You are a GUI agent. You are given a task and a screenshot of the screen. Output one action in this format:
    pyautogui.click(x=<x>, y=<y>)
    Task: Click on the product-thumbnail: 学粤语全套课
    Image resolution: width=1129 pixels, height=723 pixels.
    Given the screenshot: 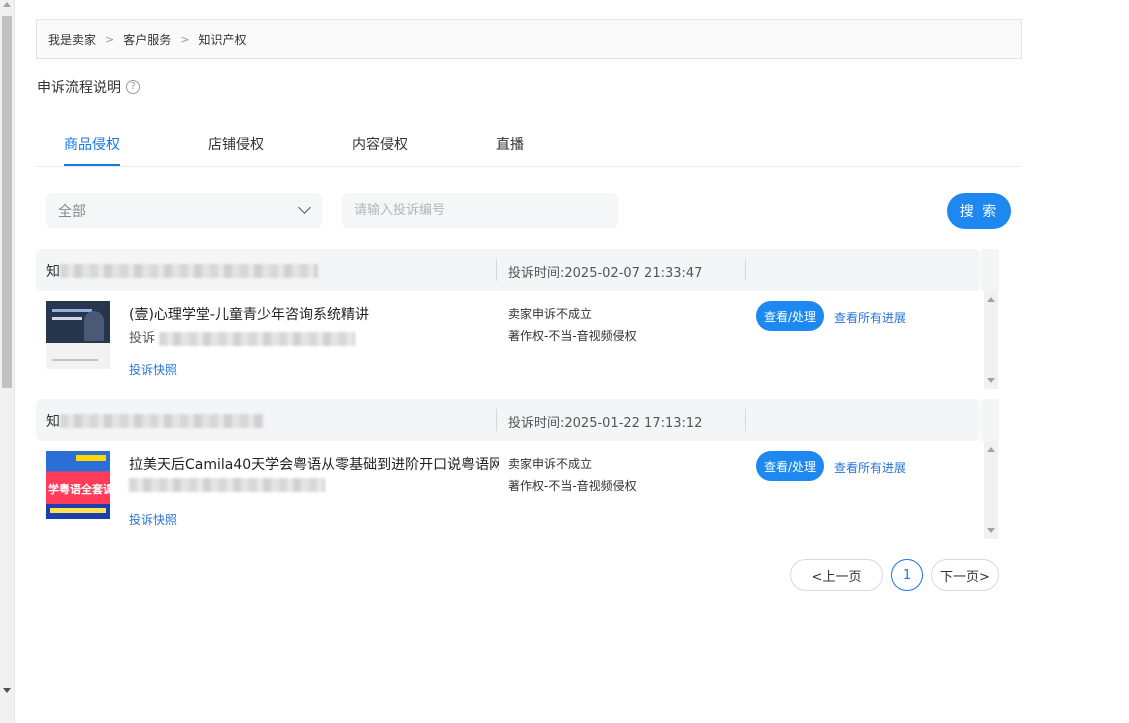 What is the action you would take?
    pyautogui.click(x=78, y=485)
    